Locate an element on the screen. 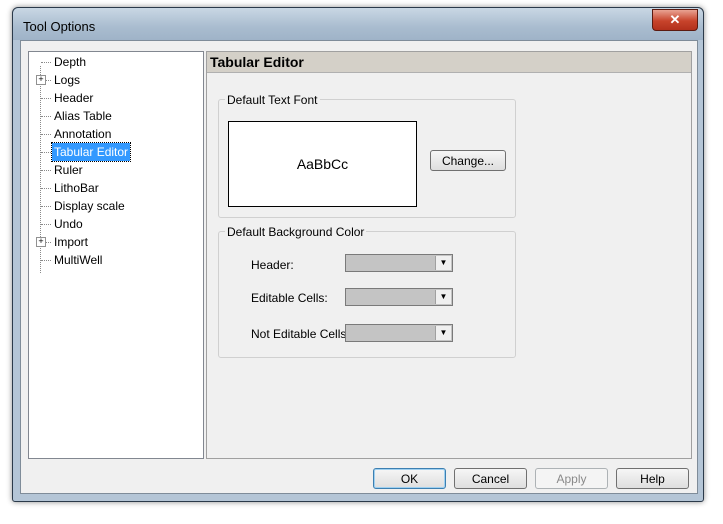 The width and height of the screenshot is (723, 524). close-button: ✕ is located at coordinates (675, 20).